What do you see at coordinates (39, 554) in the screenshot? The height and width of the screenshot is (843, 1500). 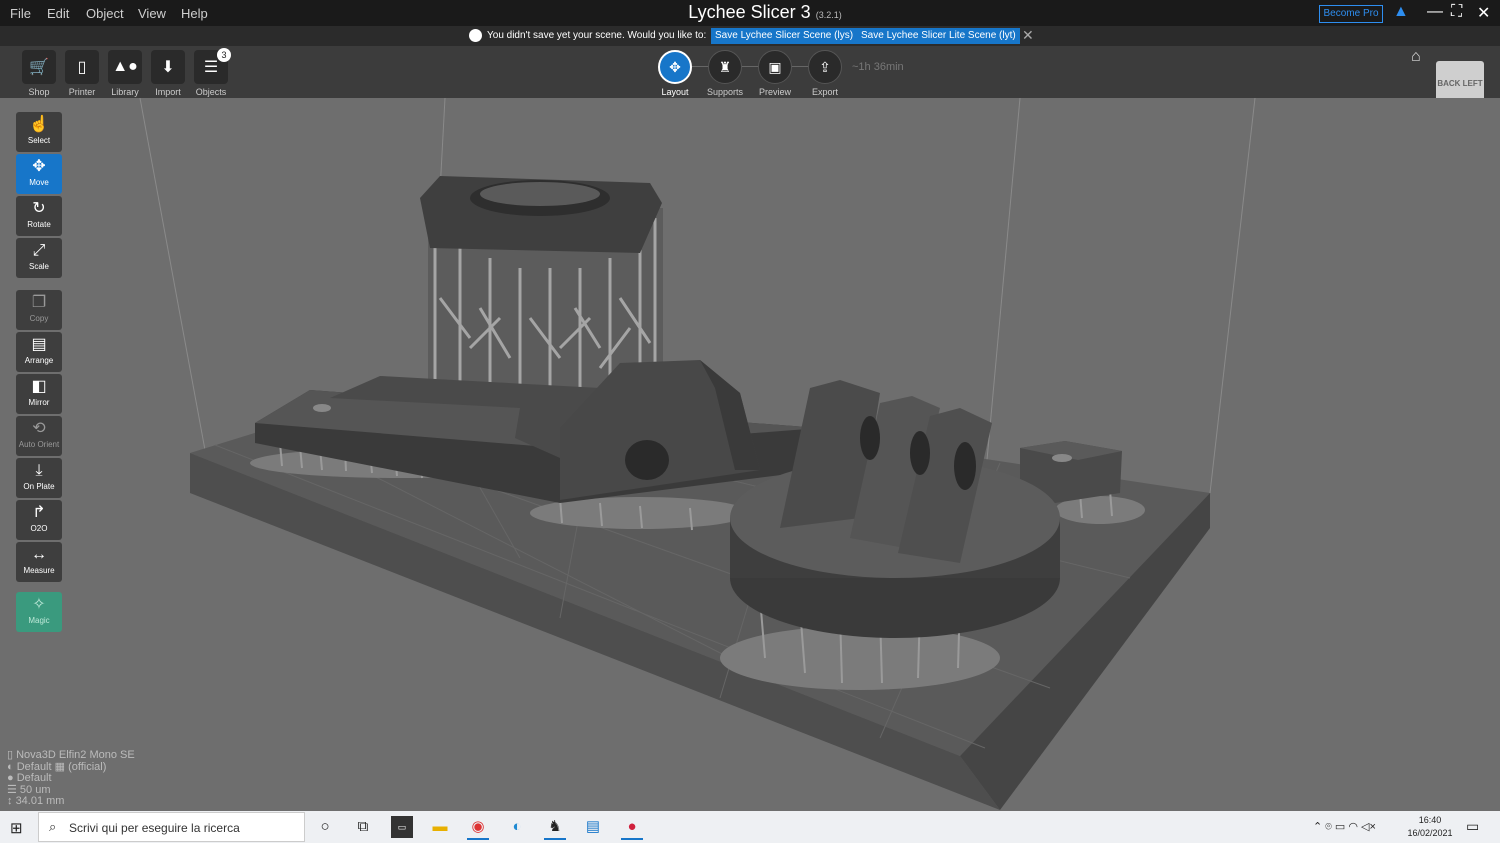 I see `measure-icon: ↔` at bounding box center [39, 554].